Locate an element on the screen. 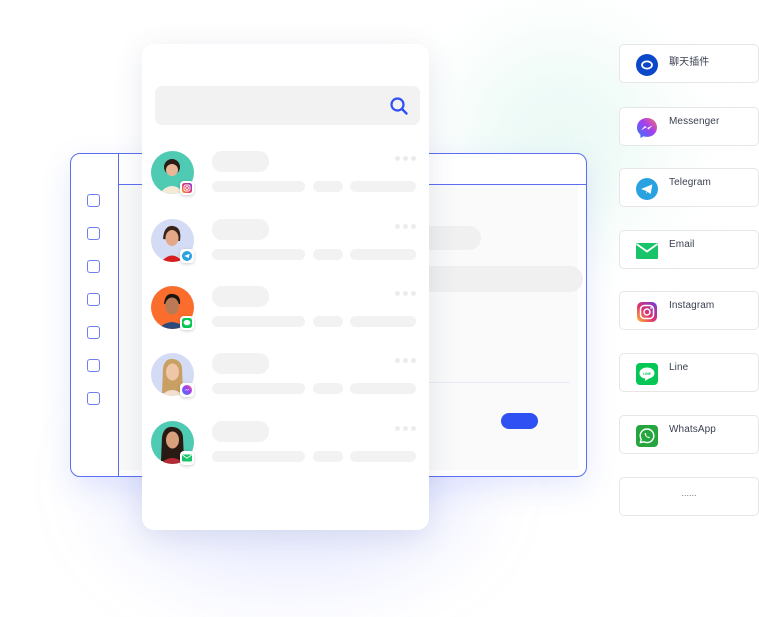 The width and height of the screenshot is (759, 617). search-input is located at coordinates (287, 105).